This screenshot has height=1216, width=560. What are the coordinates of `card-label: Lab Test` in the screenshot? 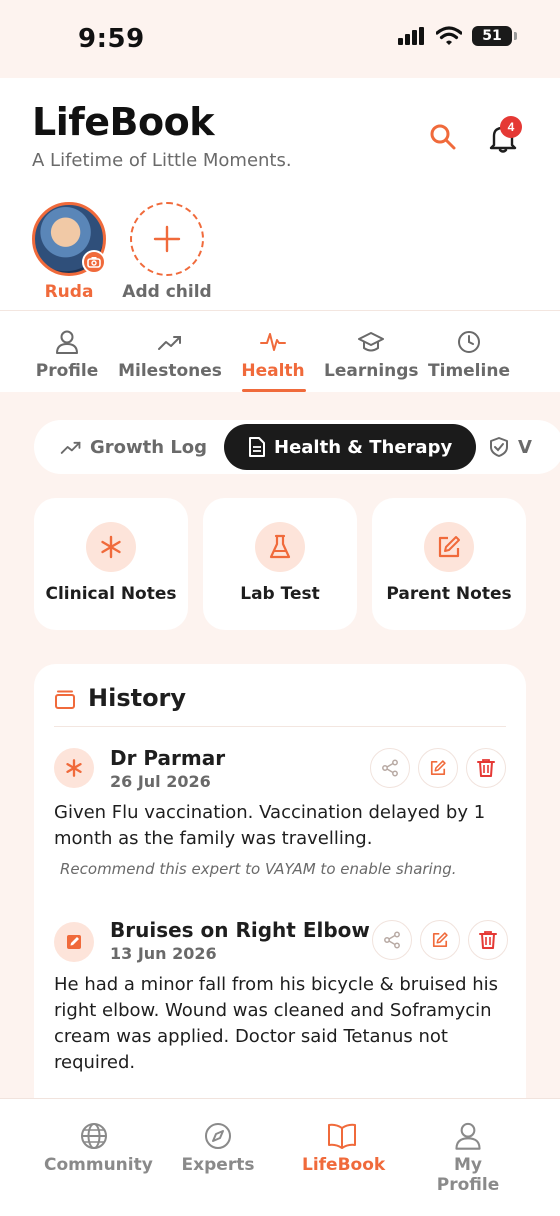 It's located at (280, 594).